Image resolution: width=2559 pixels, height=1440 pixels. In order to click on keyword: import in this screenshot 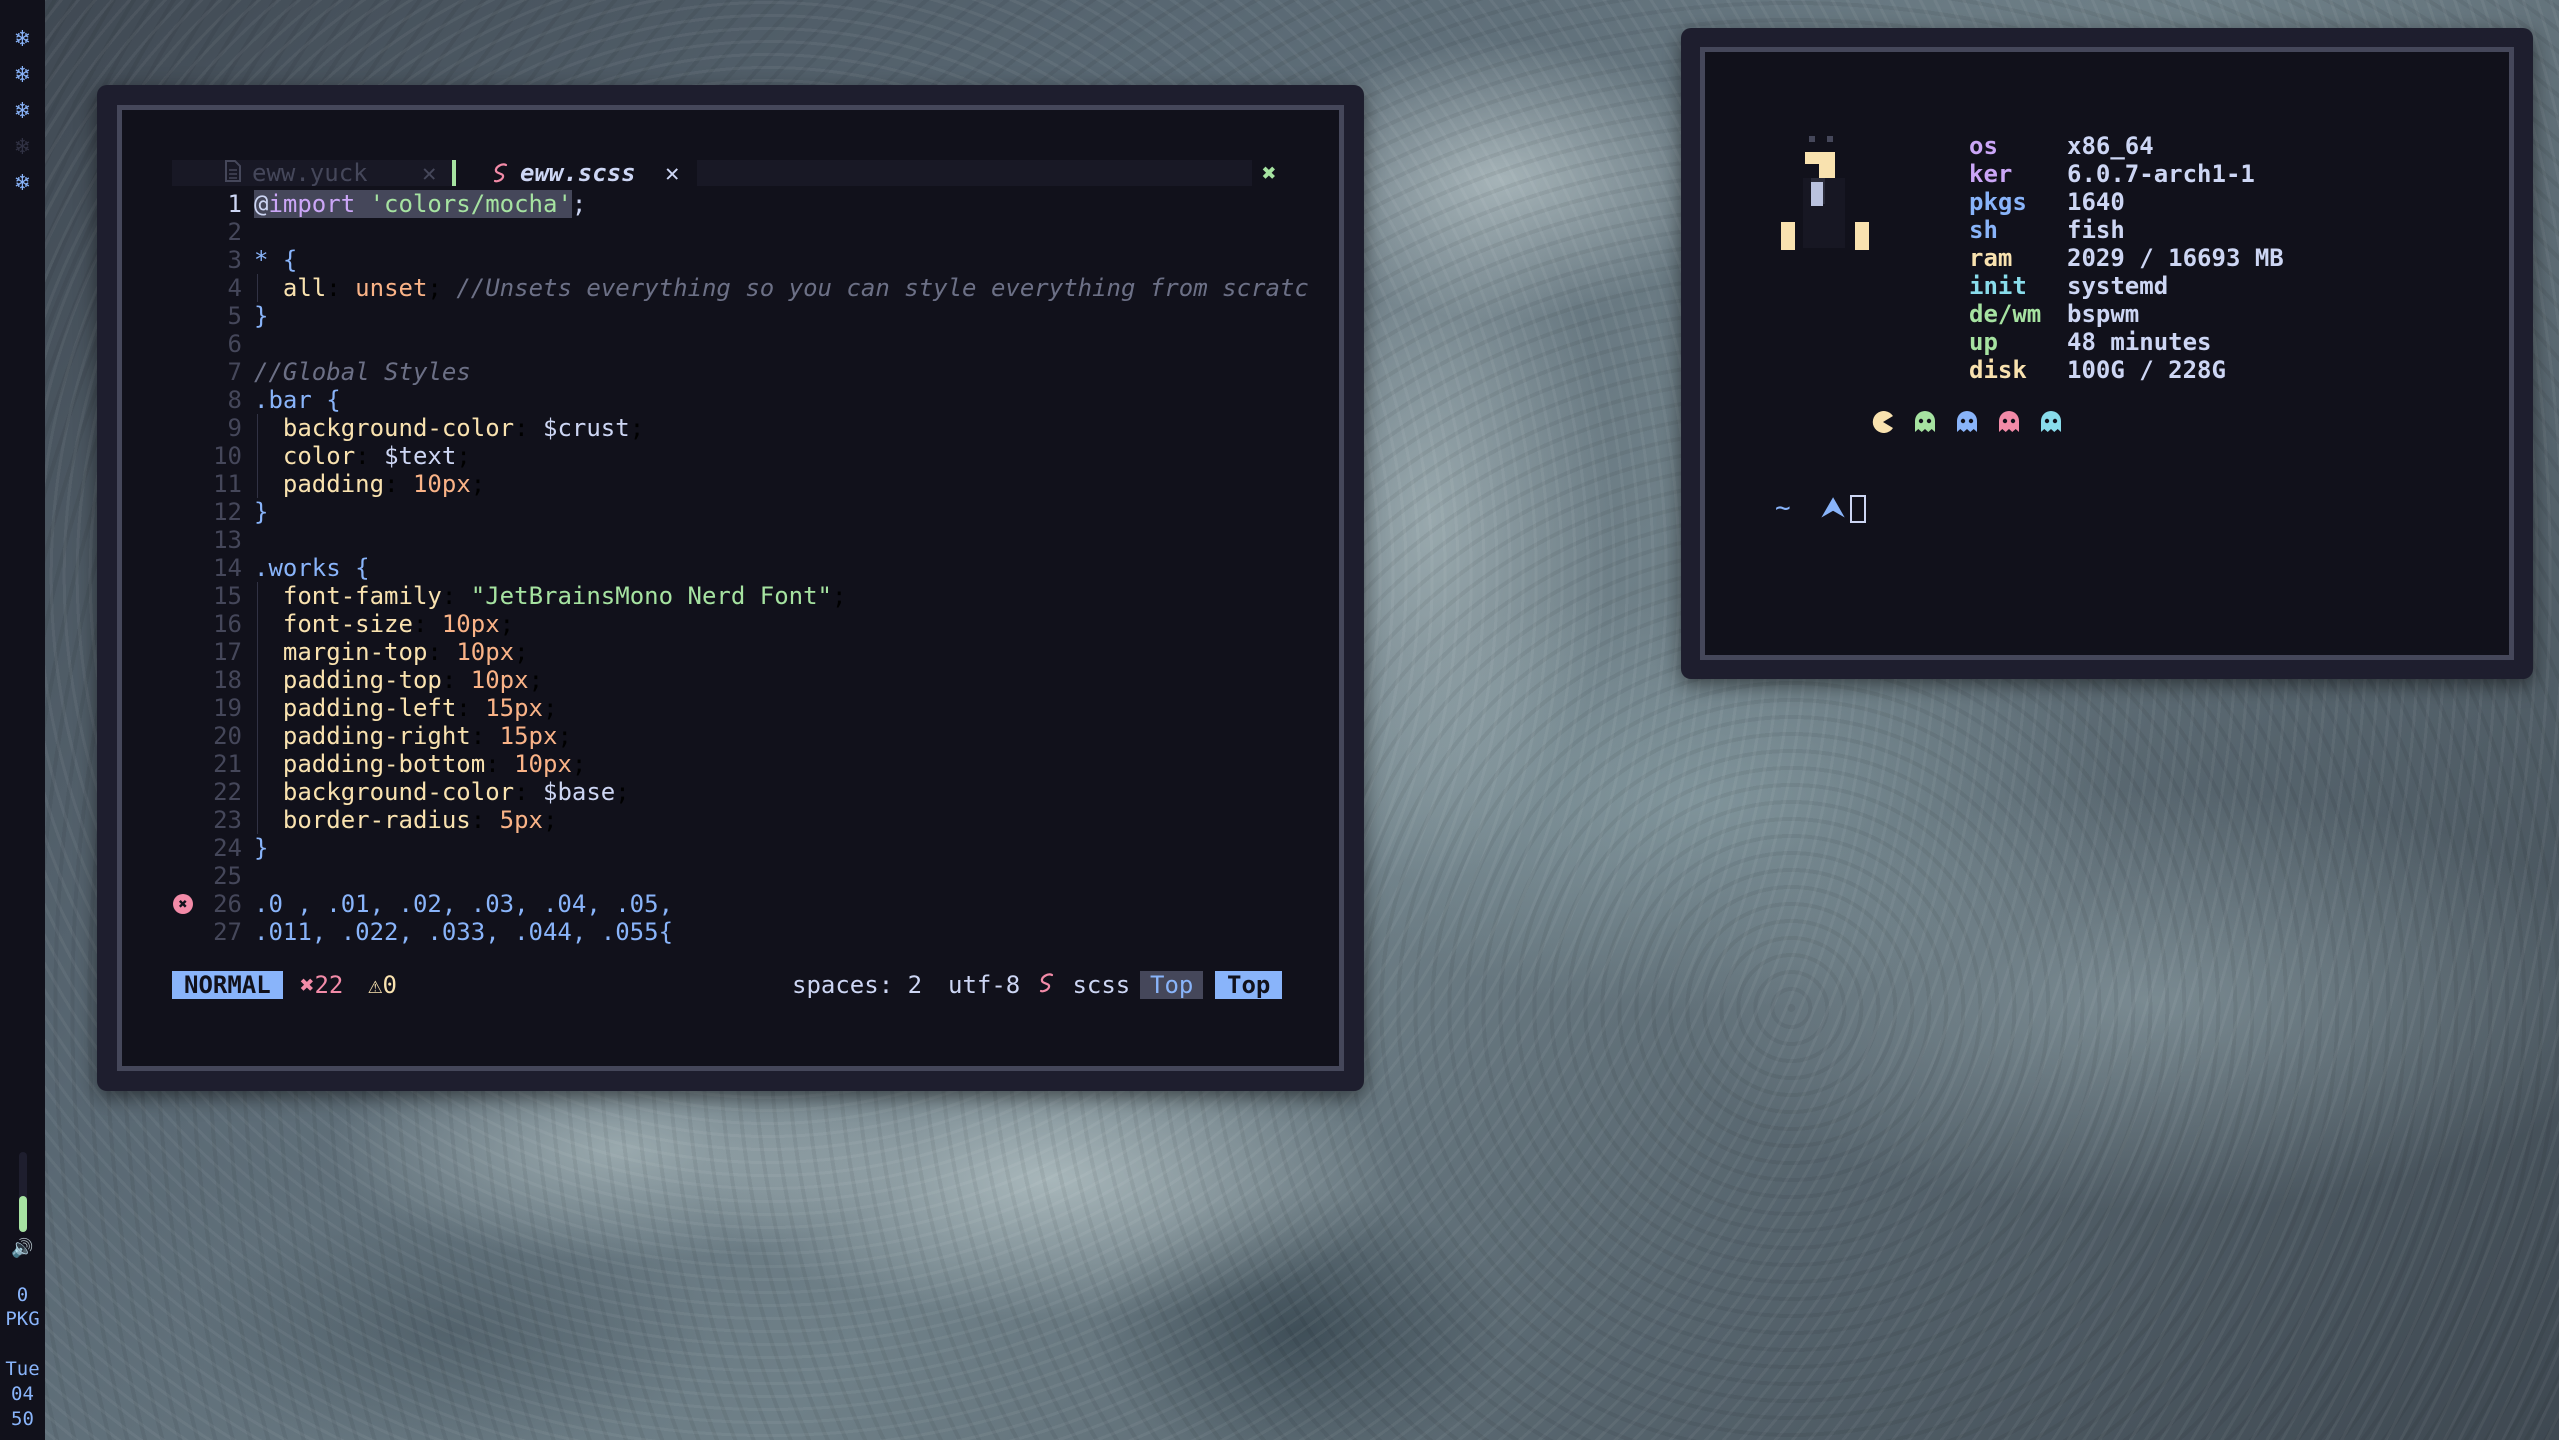, I will do `click(312, 204)`.